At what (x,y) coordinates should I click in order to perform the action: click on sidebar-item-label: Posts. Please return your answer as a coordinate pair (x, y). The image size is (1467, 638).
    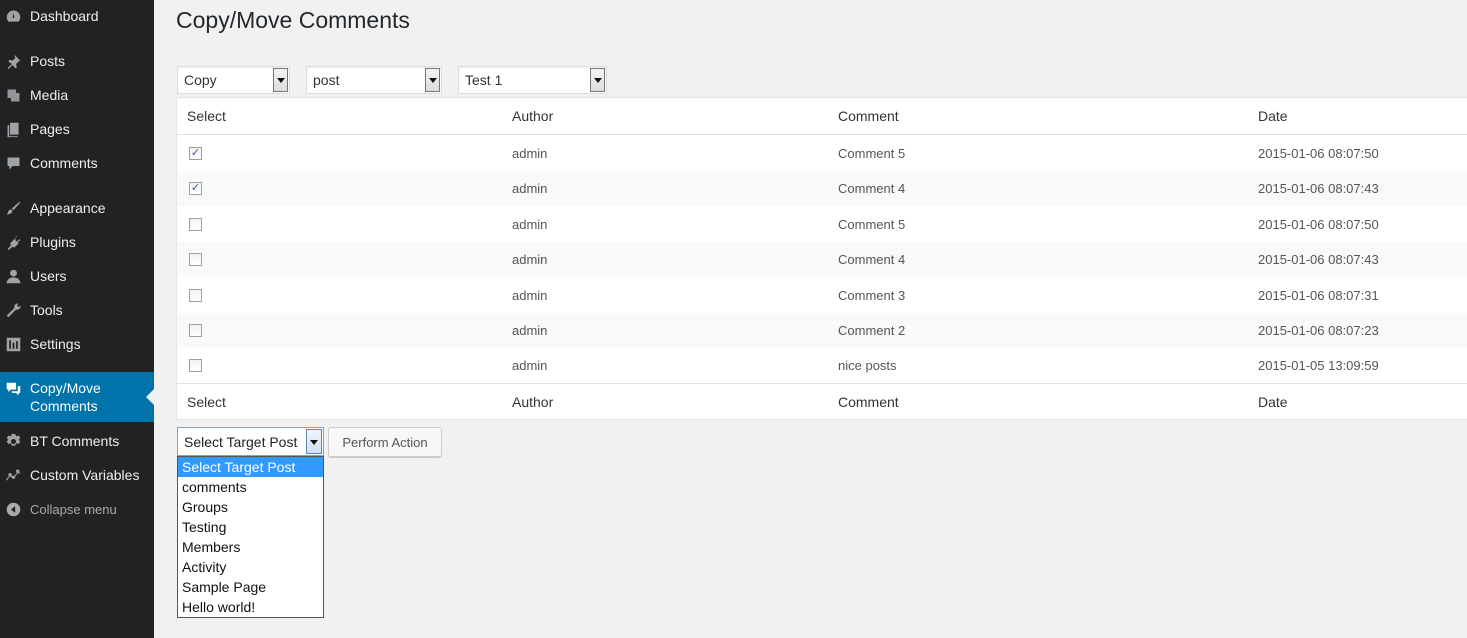
    Looking at the image, I should click on (48, 61).